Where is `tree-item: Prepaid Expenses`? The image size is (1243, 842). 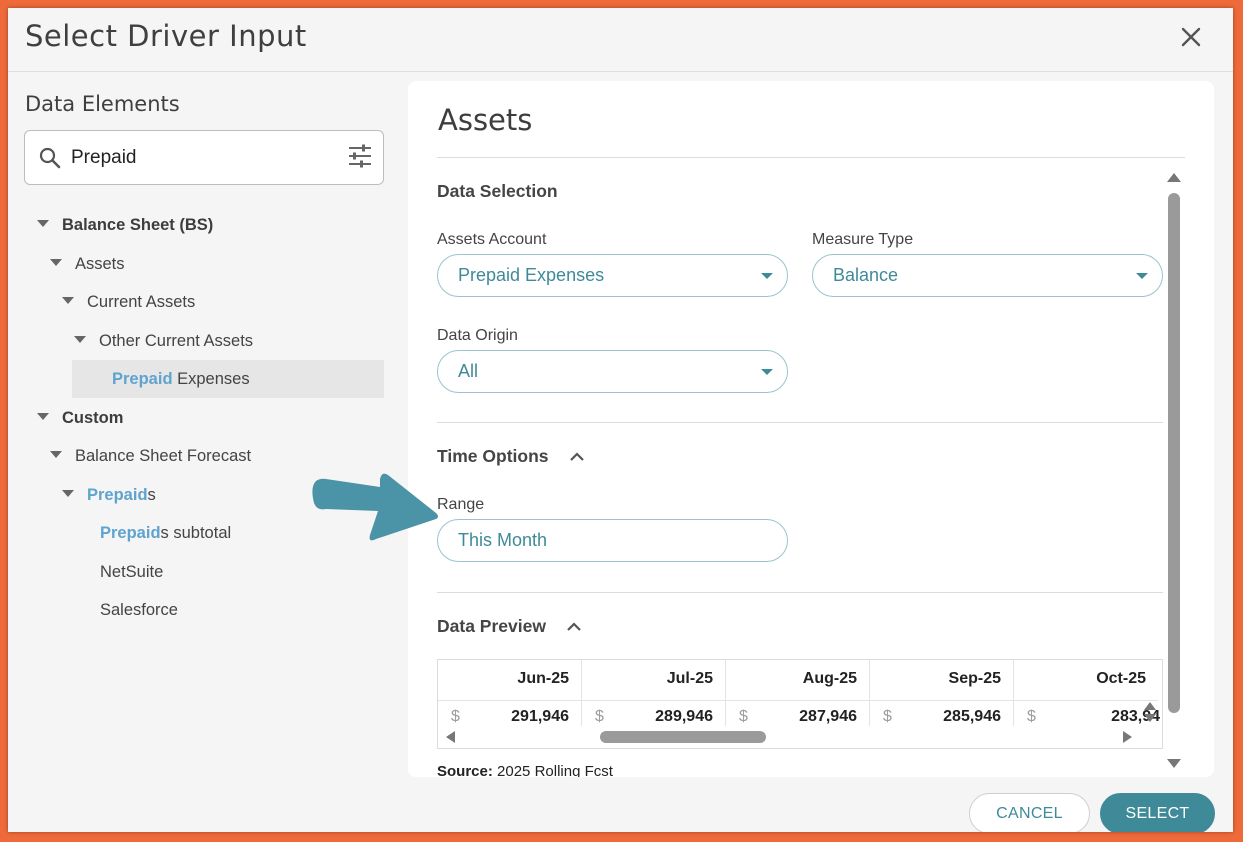
tree-item: Prepaid Expenses is located at coordinates (228, 379).